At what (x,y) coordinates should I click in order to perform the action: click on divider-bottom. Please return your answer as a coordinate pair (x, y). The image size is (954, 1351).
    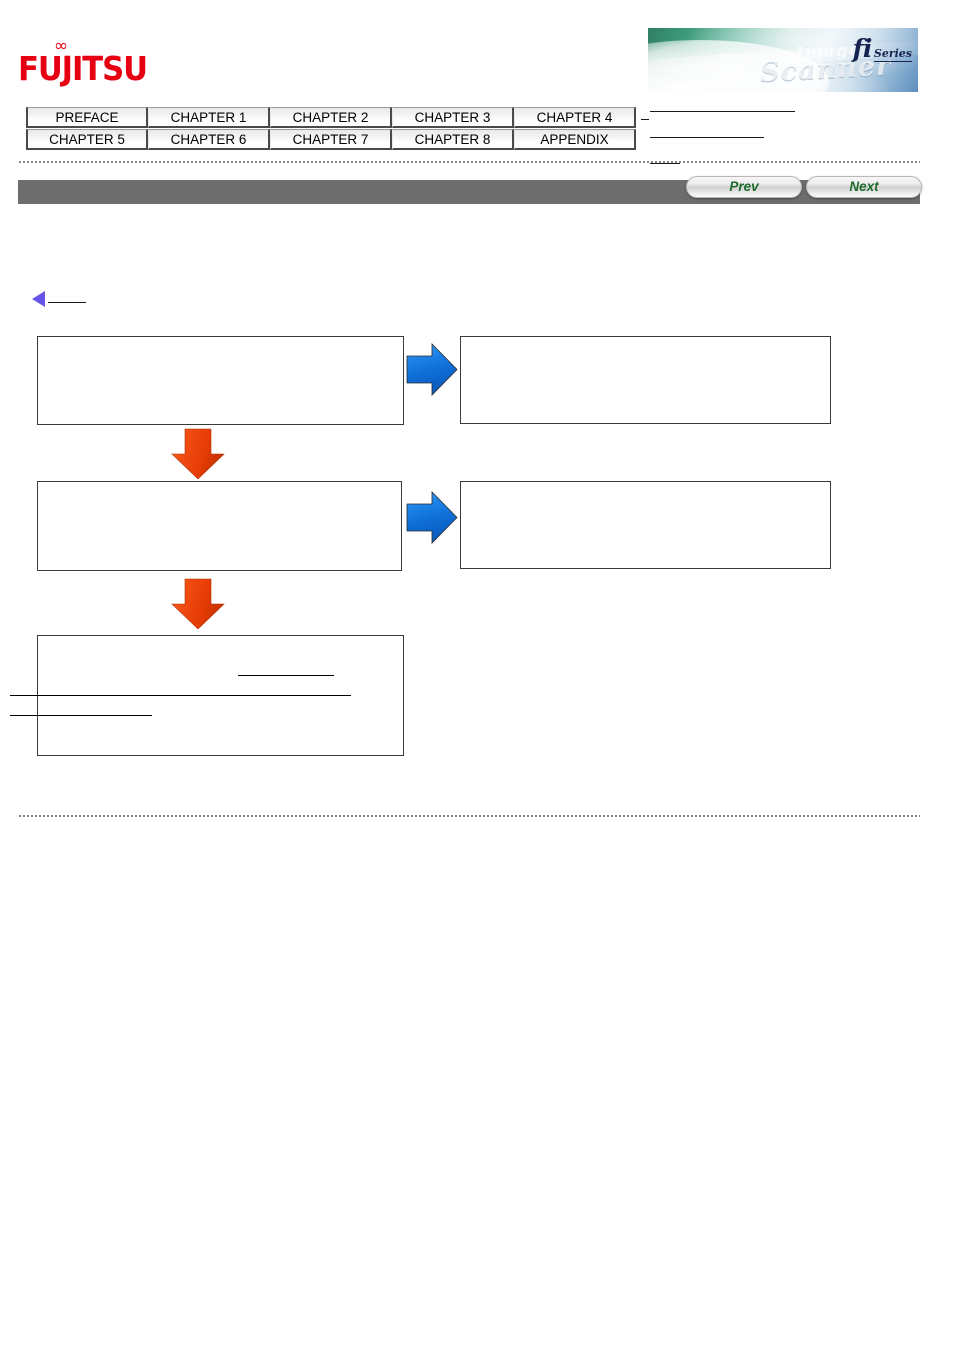
    Looking at the image, I should click on (469, 816).